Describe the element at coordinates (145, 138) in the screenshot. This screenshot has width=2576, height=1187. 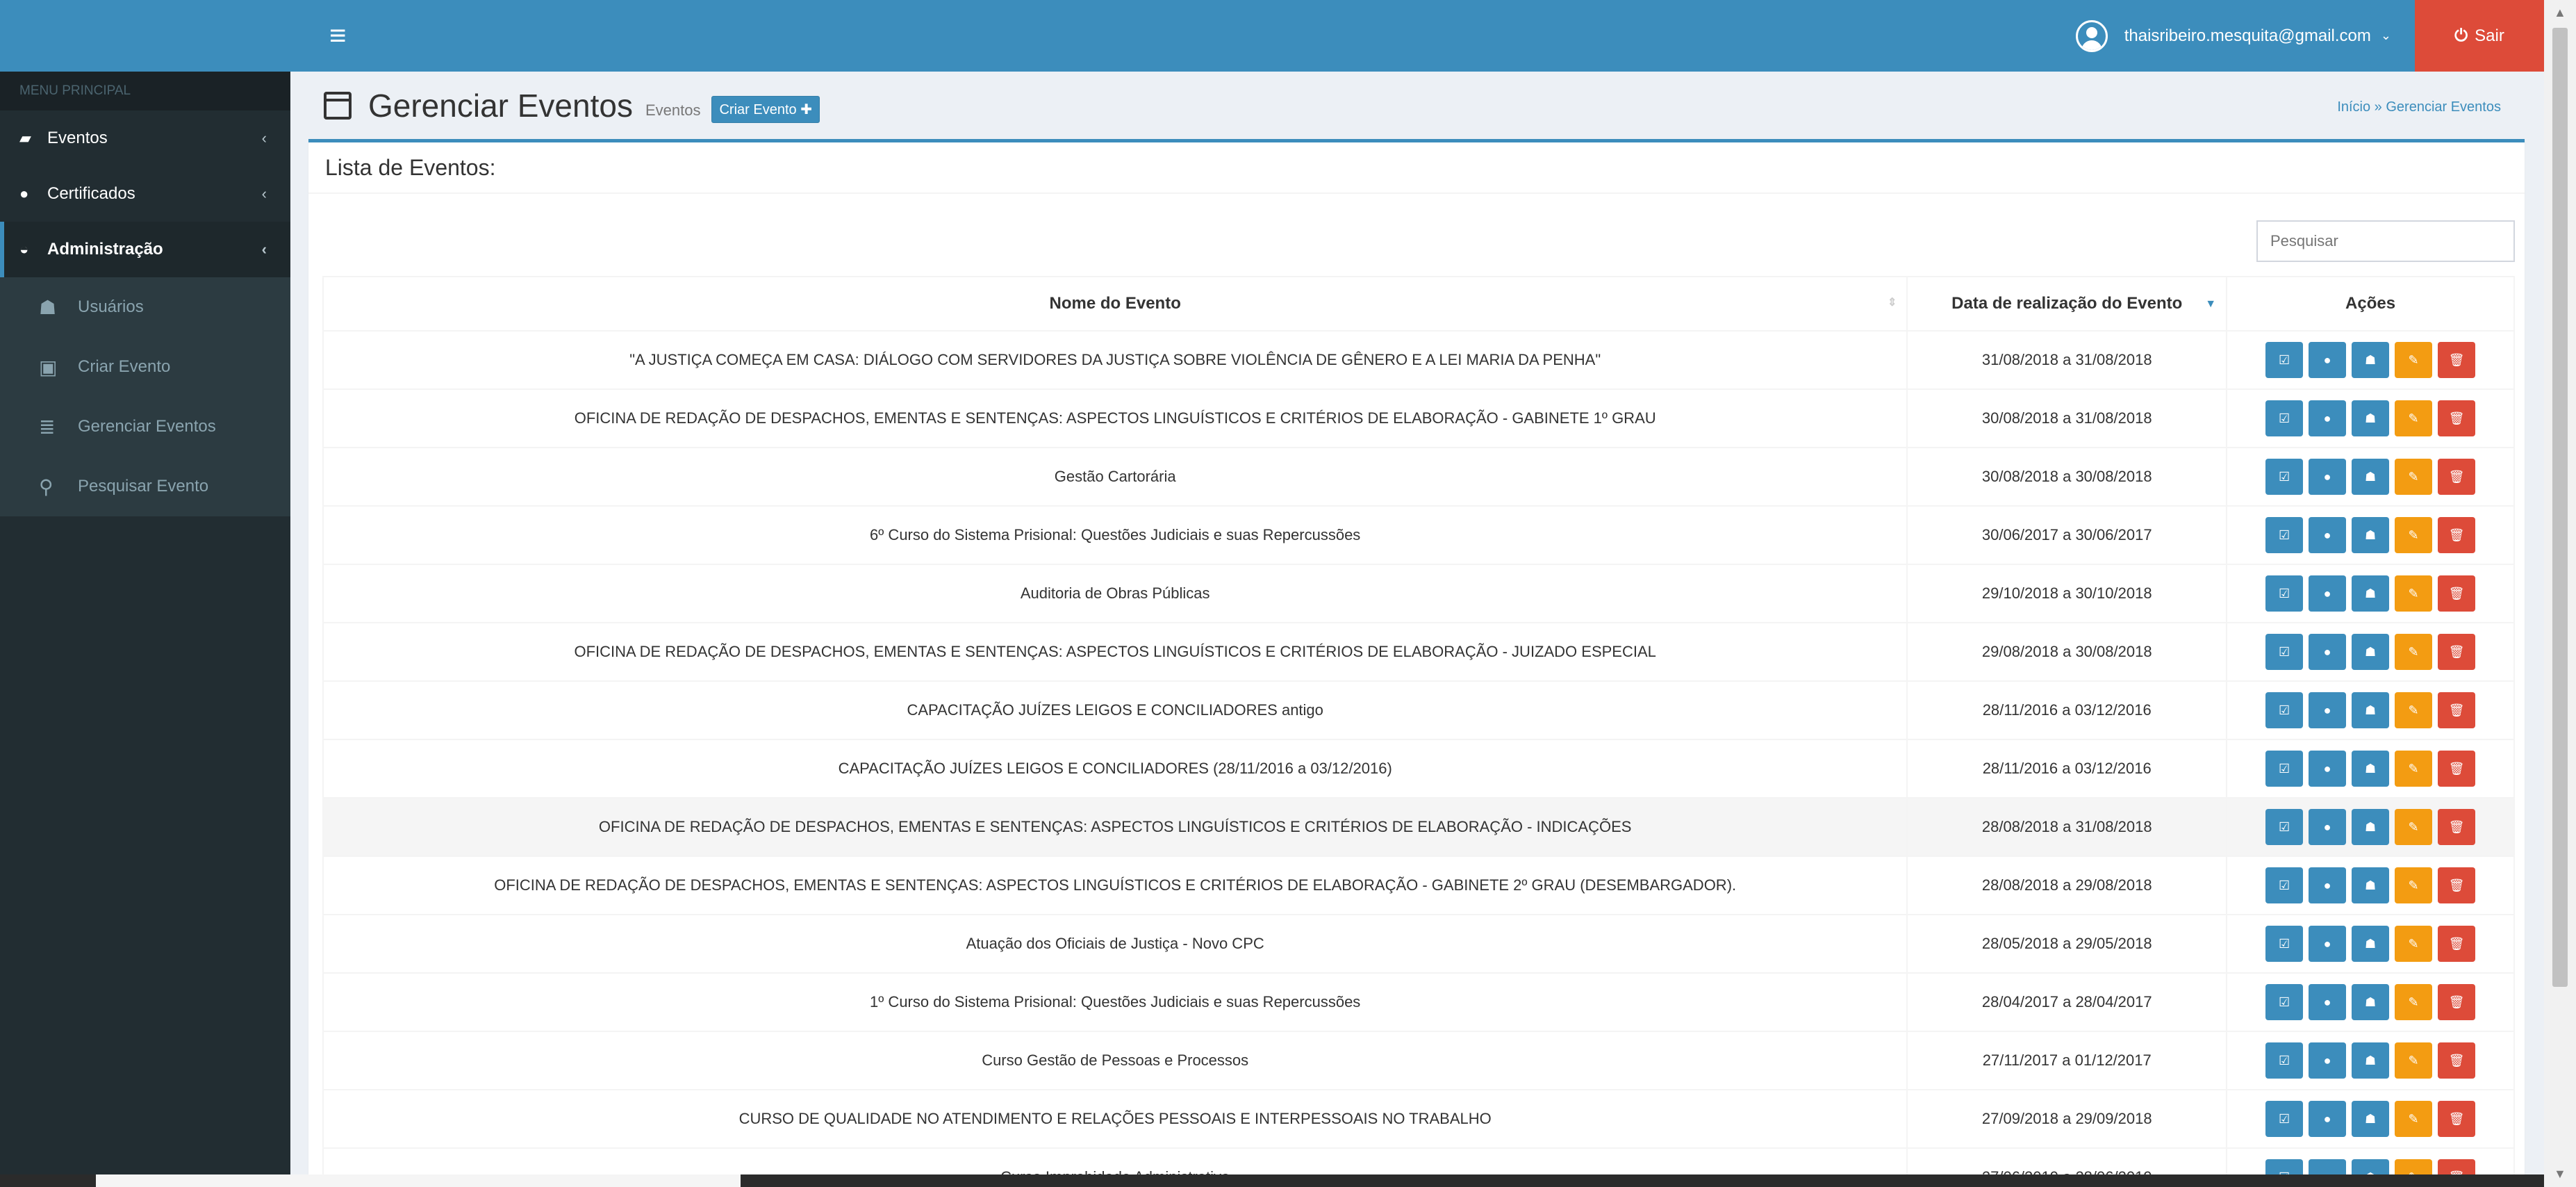
I see `sidebar-item-eventos: ▰ Eventos ‹` at that location.